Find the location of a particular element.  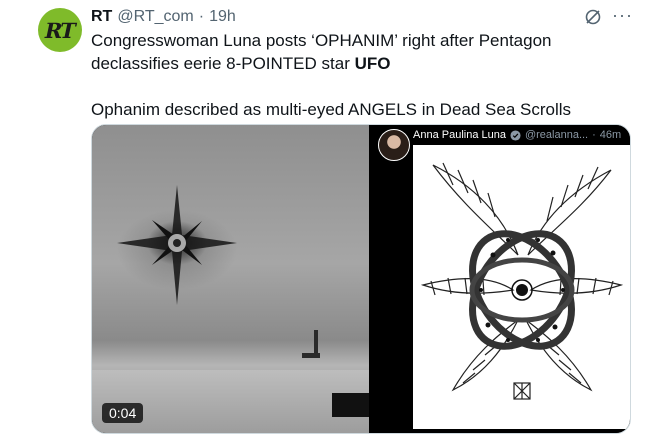

tweet-header: RT @RT_com · 19h is located at coordinates (350, 17).